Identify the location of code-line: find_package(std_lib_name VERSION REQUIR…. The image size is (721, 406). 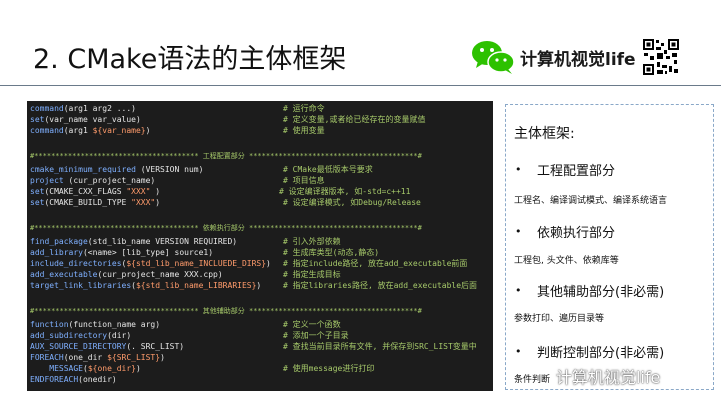
(134, 241).